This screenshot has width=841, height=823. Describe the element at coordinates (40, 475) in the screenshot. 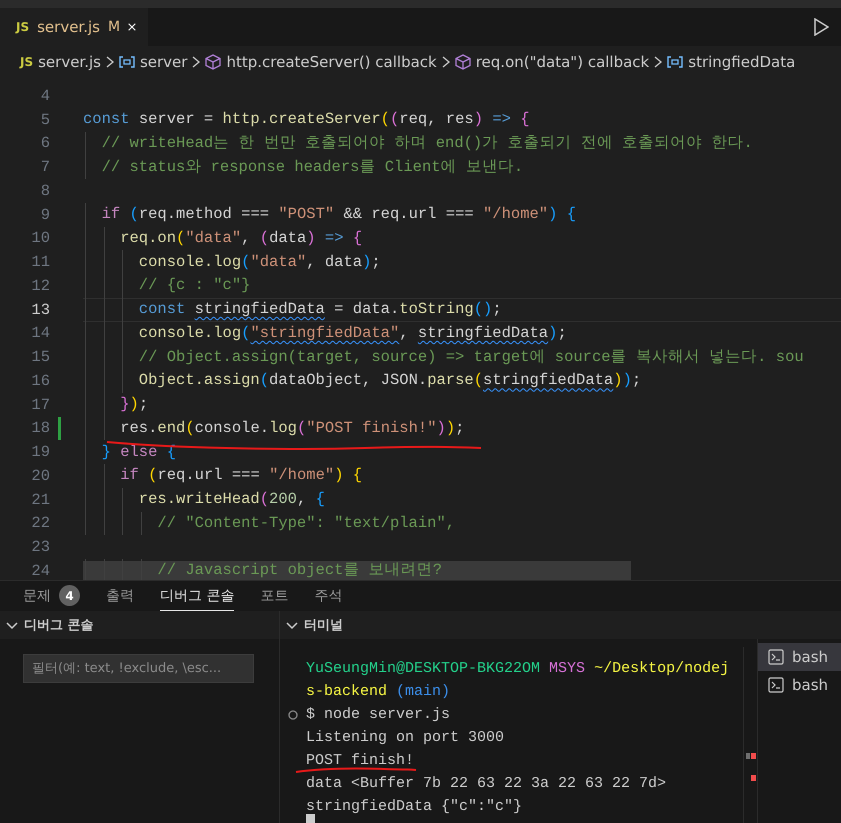

I see `line-number: 20` at that location.